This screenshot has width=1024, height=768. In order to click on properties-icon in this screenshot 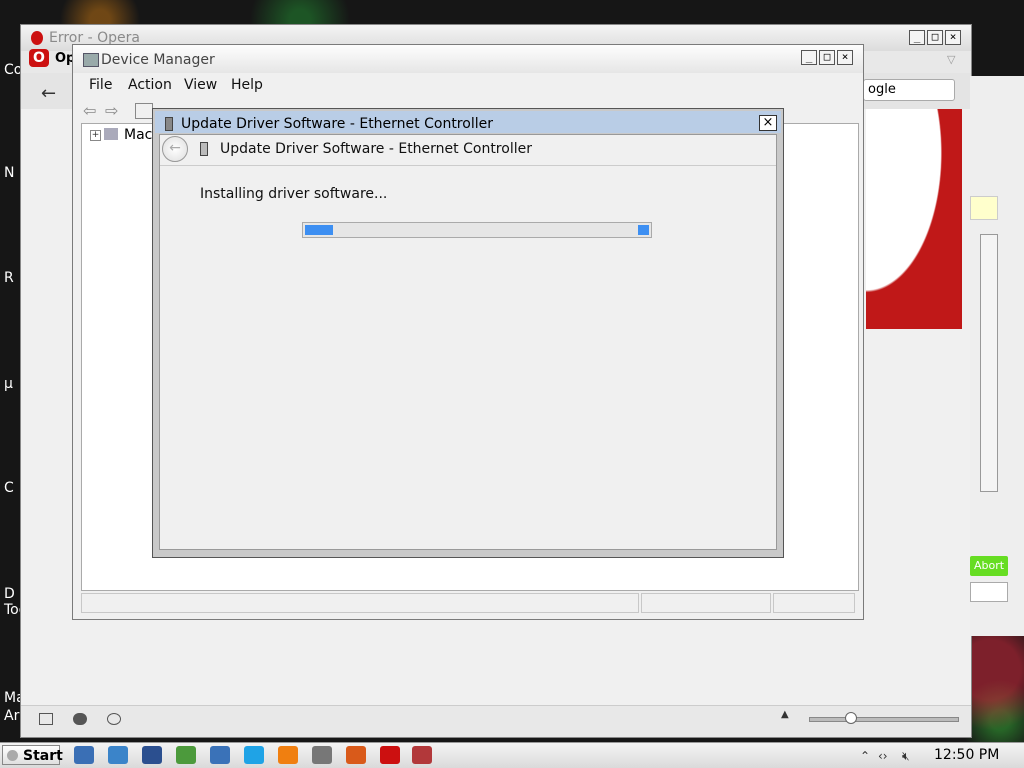, I will do `click(144, 111)`.